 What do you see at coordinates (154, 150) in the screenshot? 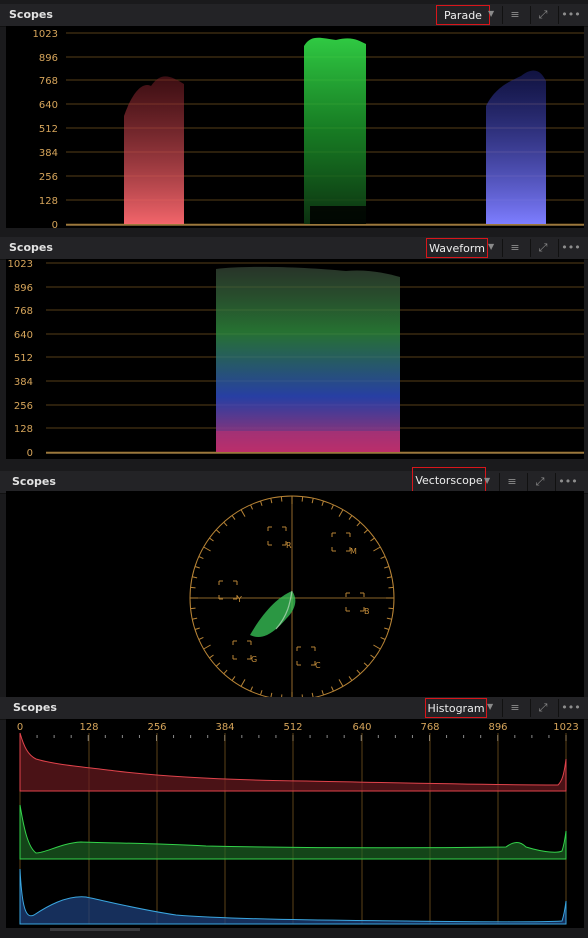
I see `parade-red-trace` at bounding box center [154, 150].